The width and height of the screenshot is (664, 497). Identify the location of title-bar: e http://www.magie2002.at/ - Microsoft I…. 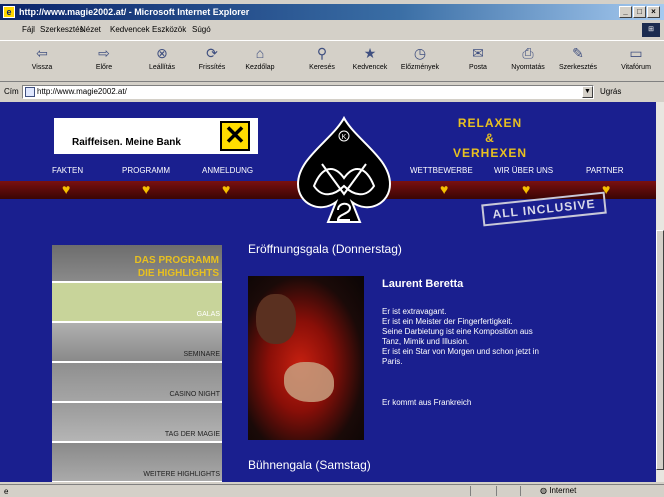
(332, 12).